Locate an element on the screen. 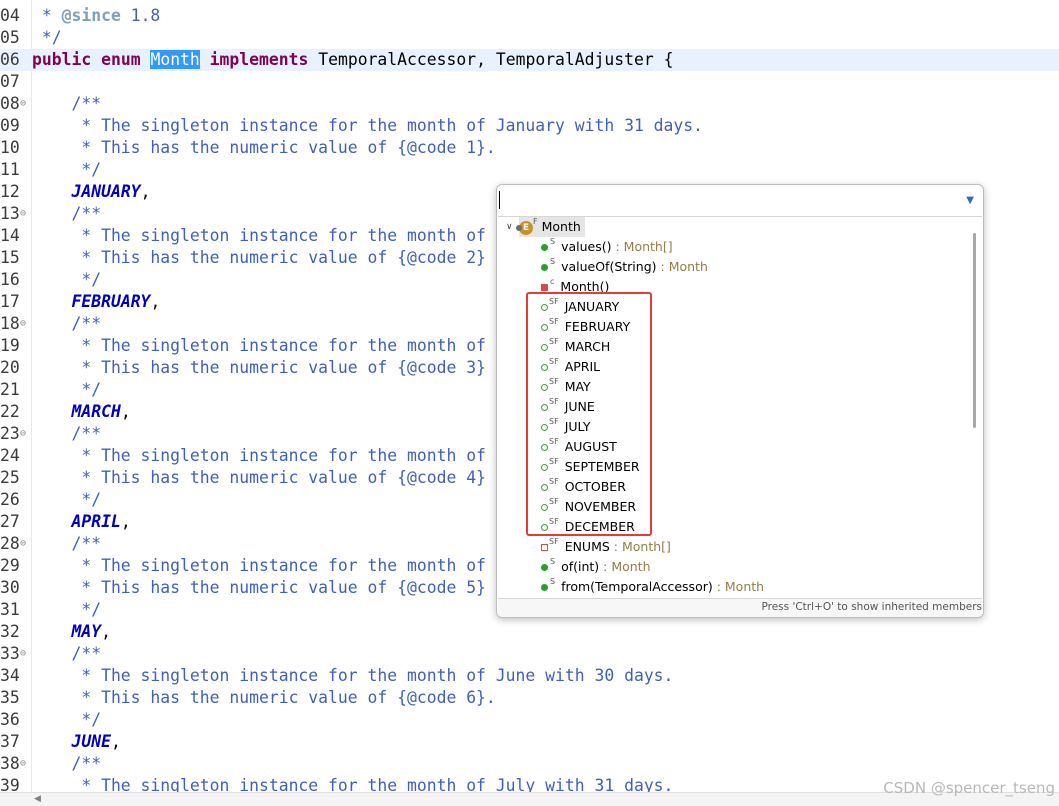 This screenshot has height=806, width=1059. member-label: JANUARY is located at coordinates (592, 306).